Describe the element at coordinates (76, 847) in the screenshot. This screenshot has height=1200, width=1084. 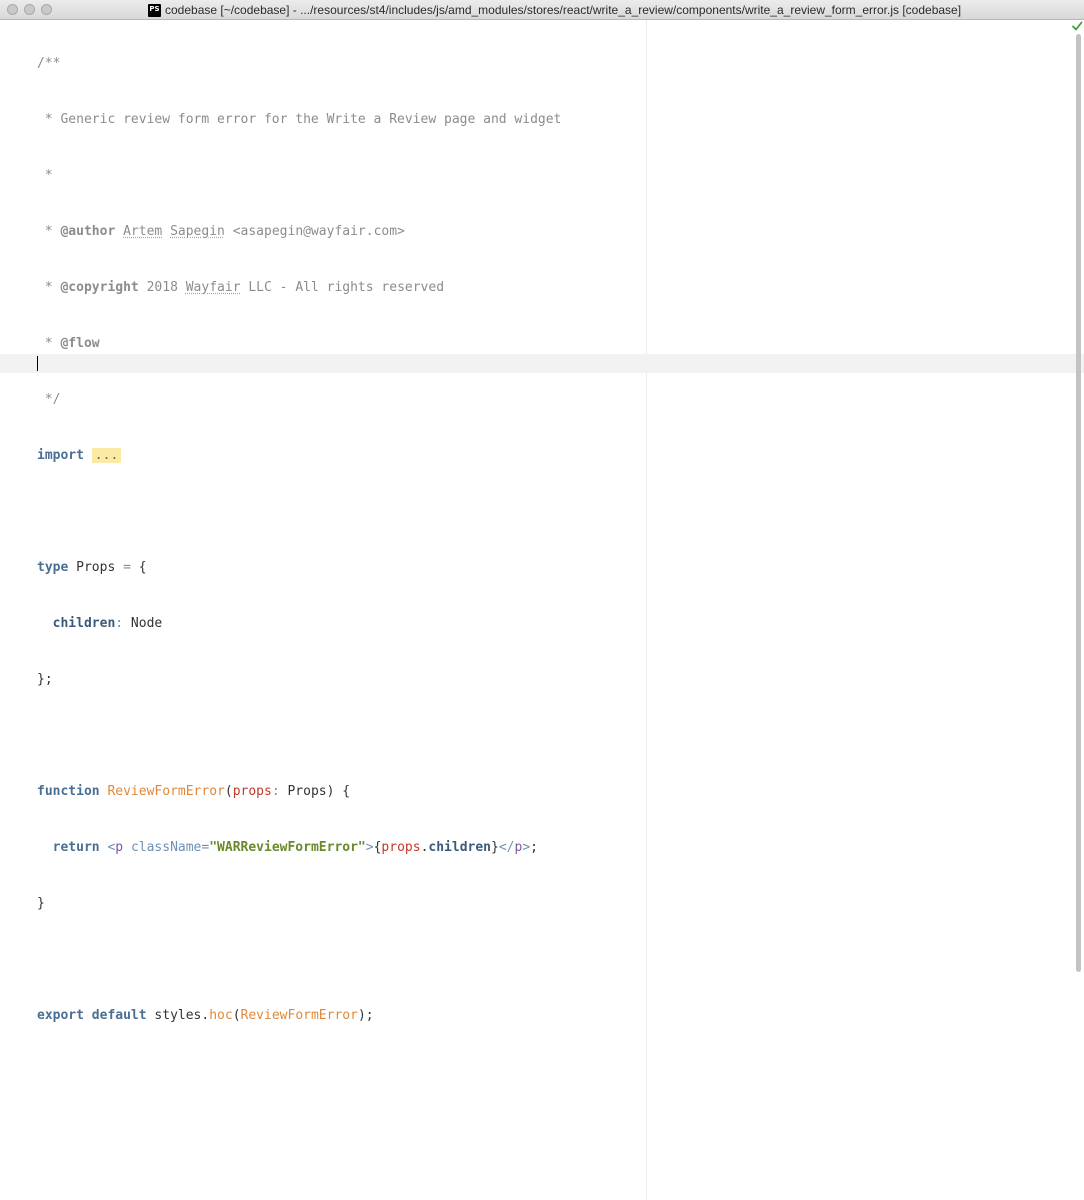
I see `keyword: return` at that location.